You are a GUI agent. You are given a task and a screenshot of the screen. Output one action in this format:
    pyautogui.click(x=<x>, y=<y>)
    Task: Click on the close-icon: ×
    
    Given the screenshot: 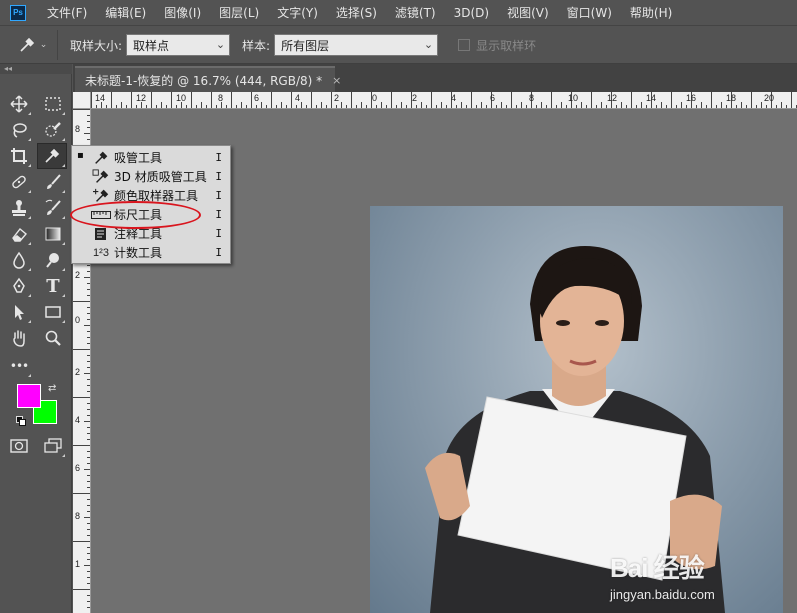 What is the action you would take?
    pyautogui.click(x=336, y=80)
    